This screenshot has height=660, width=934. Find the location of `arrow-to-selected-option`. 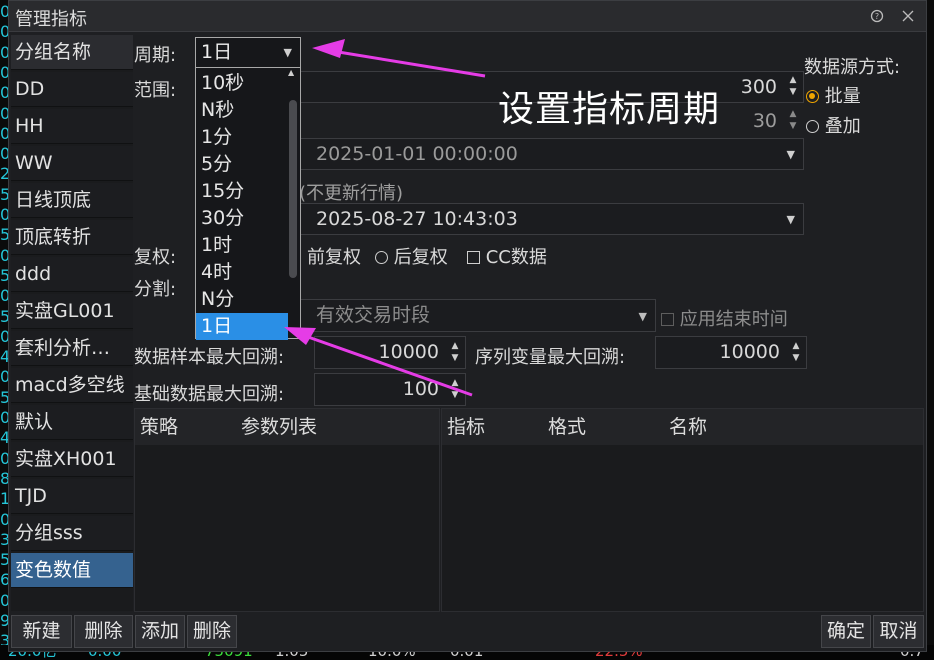

arrow-to-selected-option is located at coordinates (383, 363).